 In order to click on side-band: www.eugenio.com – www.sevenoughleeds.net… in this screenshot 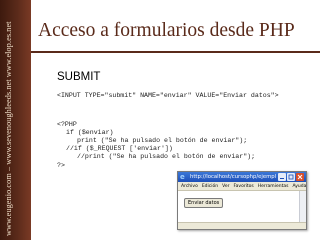, I will do `click(15, 120)`.